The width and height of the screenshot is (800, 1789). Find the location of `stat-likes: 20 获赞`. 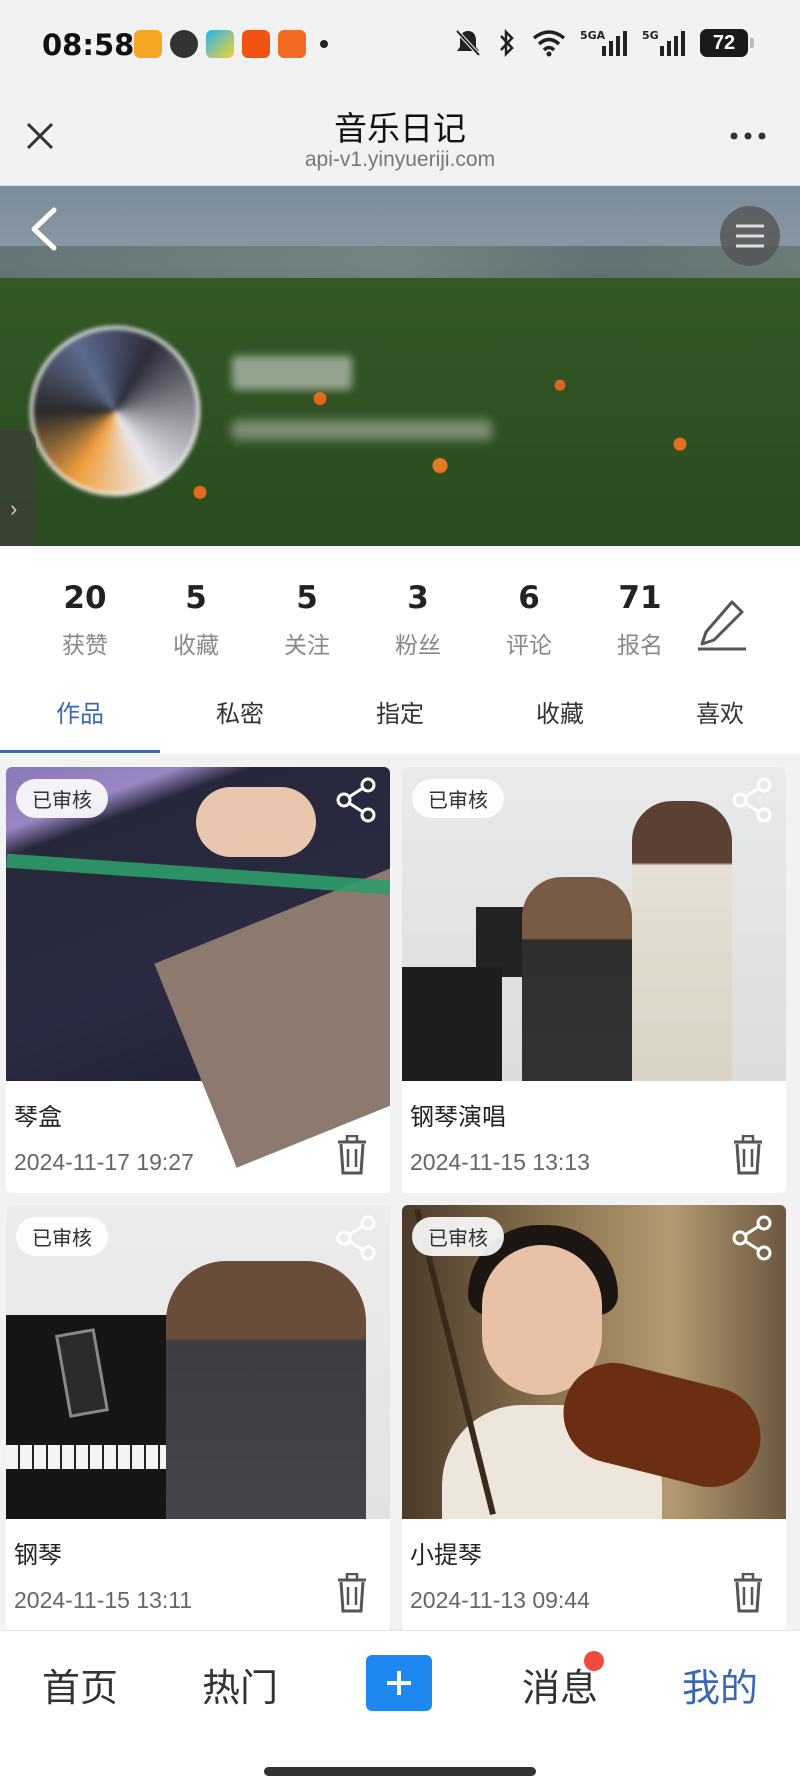

stat-likes: 20 获赞 is located at coordinates (85, 620).